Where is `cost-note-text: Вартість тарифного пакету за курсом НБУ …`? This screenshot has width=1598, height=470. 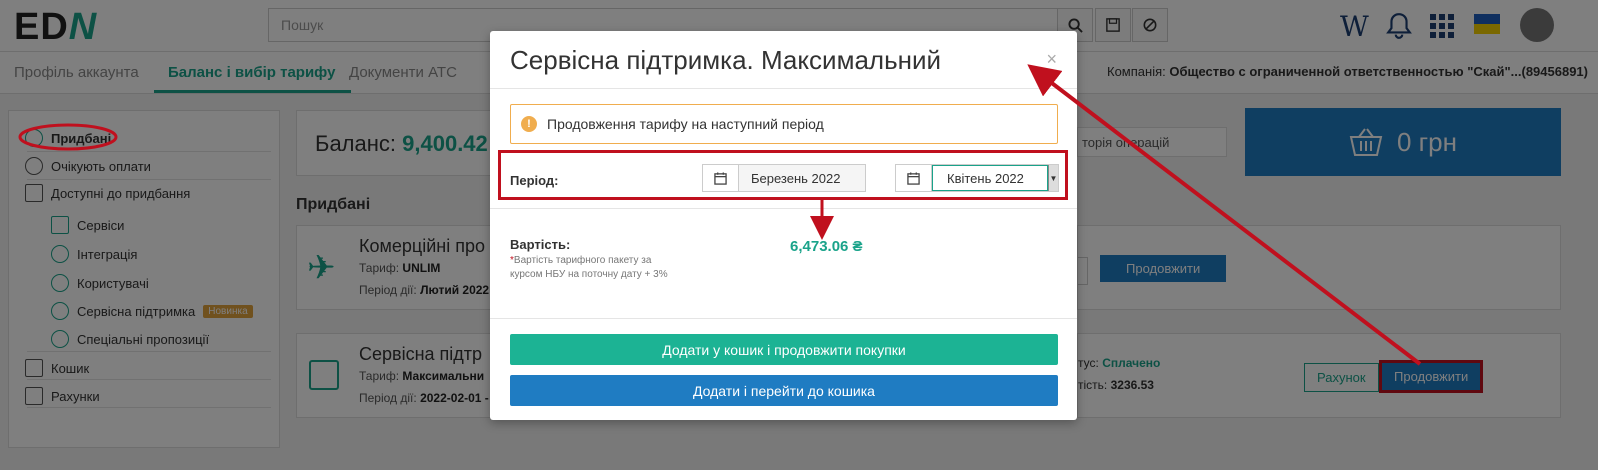
cost-note-text: Вартість тарифного пакету за курсом НБУ … is located at coordinates (589, 267).